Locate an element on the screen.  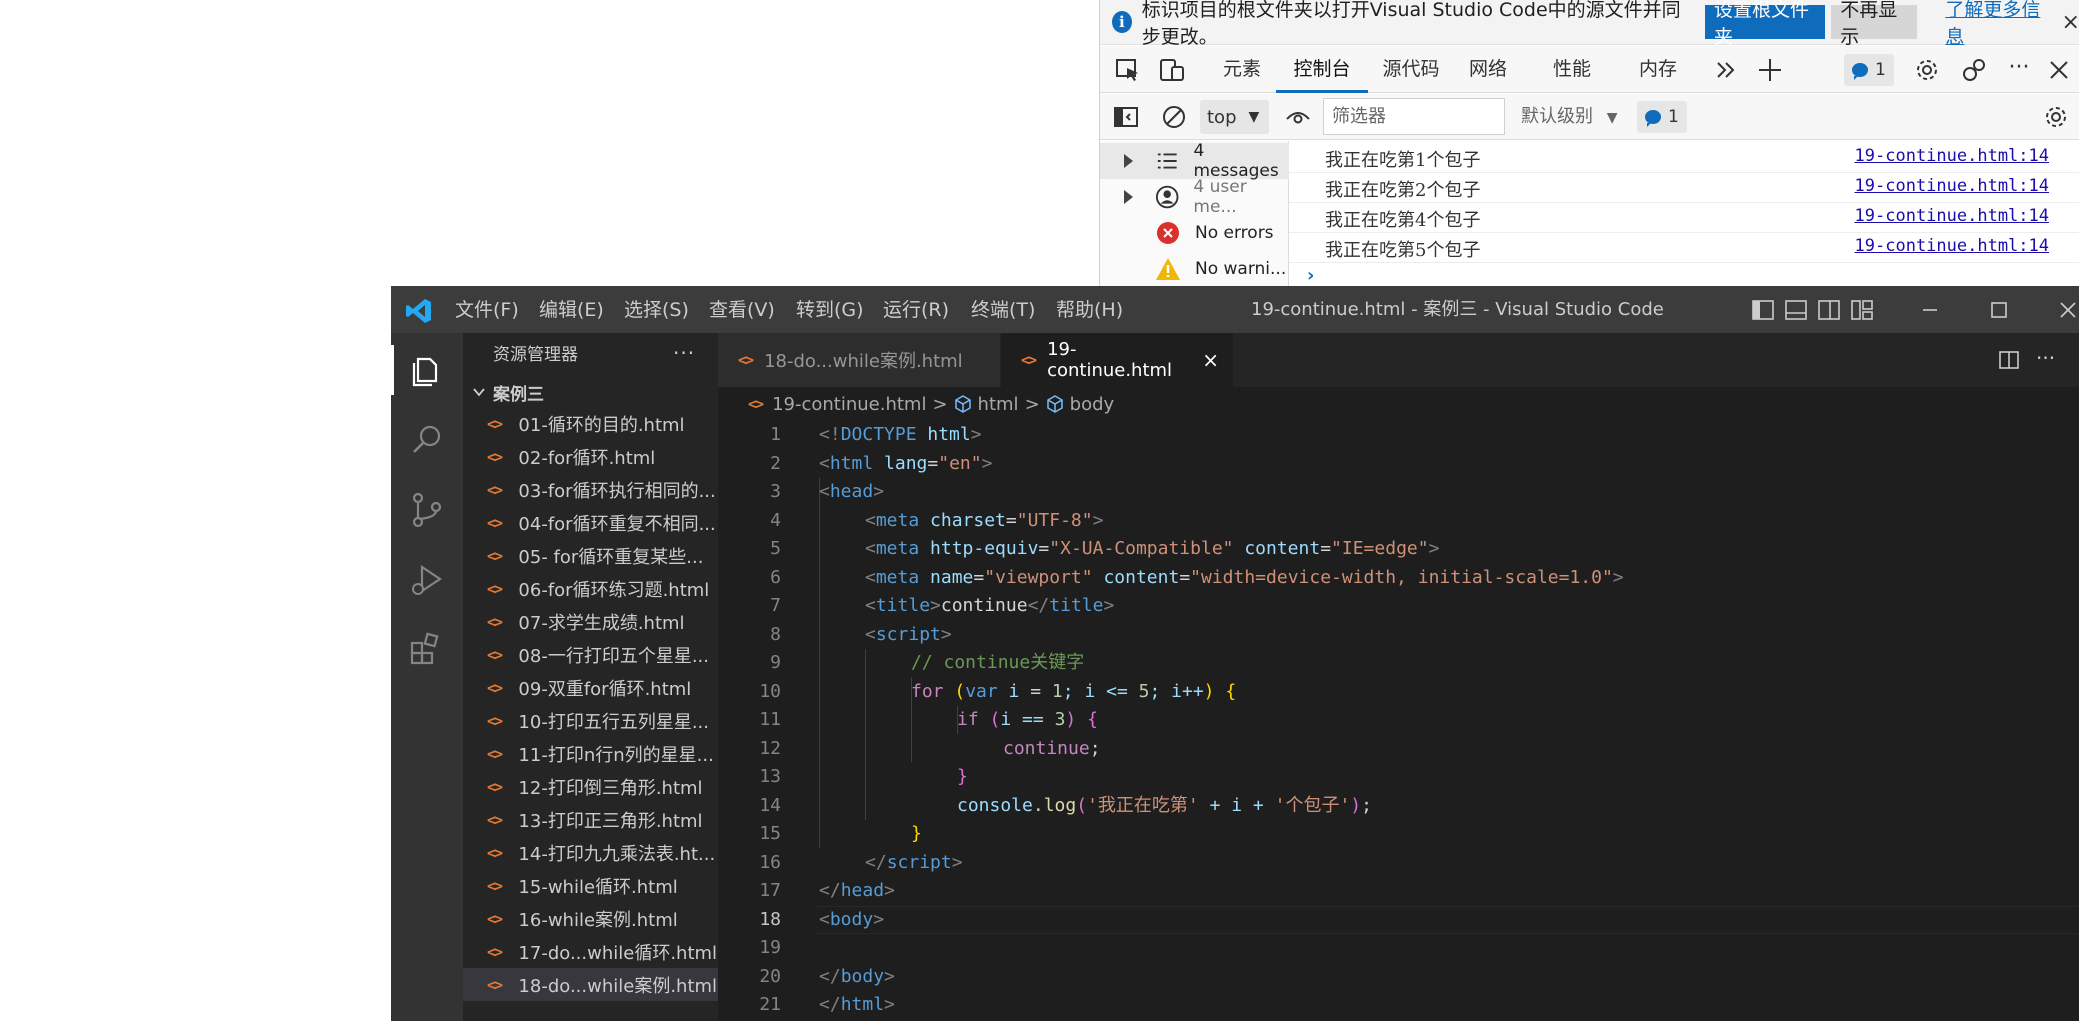
tab-network: 网络 is located at coordinates (1488, 69).